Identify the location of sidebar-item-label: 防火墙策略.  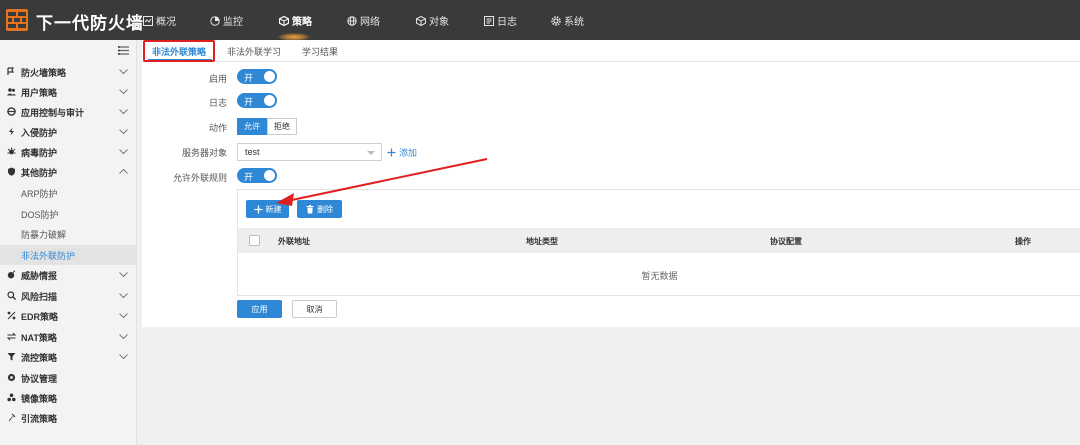
(44, 73).